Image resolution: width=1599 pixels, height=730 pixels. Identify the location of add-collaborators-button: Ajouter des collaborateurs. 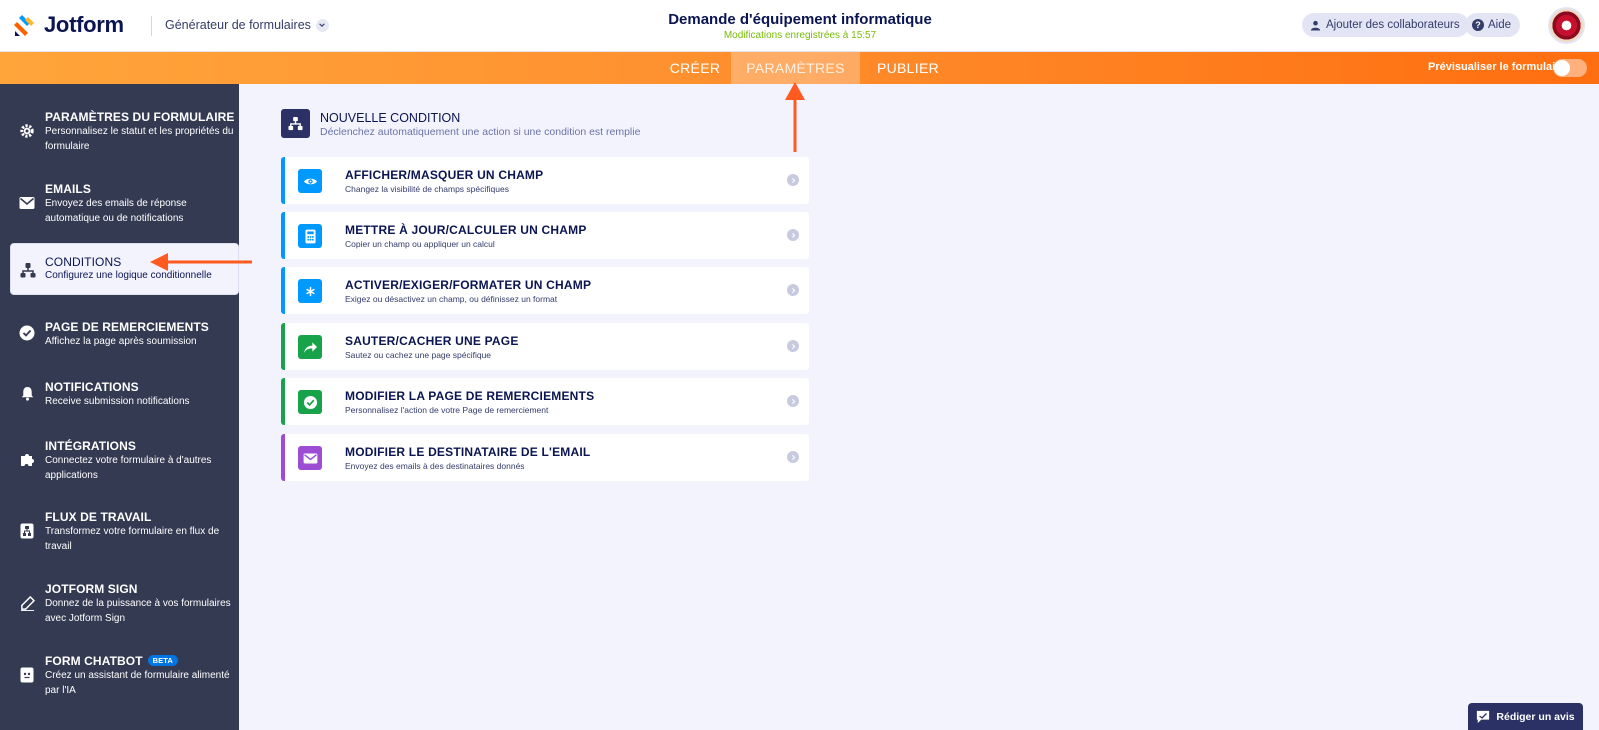
(1385, 25).